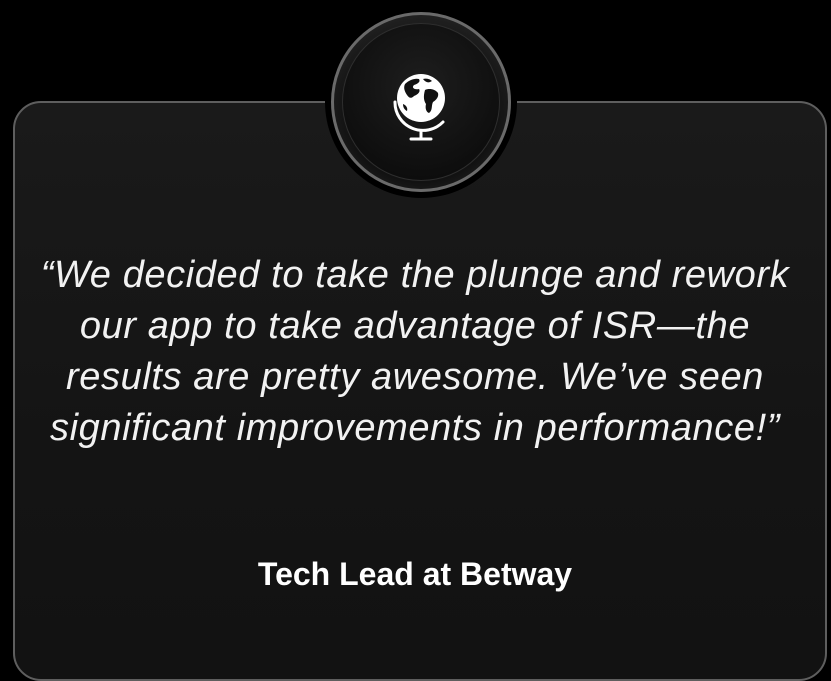 This screenshot has height=681, width=831. What do you see at coordinates (415, 574) in the screenshot?
I see `testimonial-author: Tech Lead at Betway` at bounding box center [415, 574].